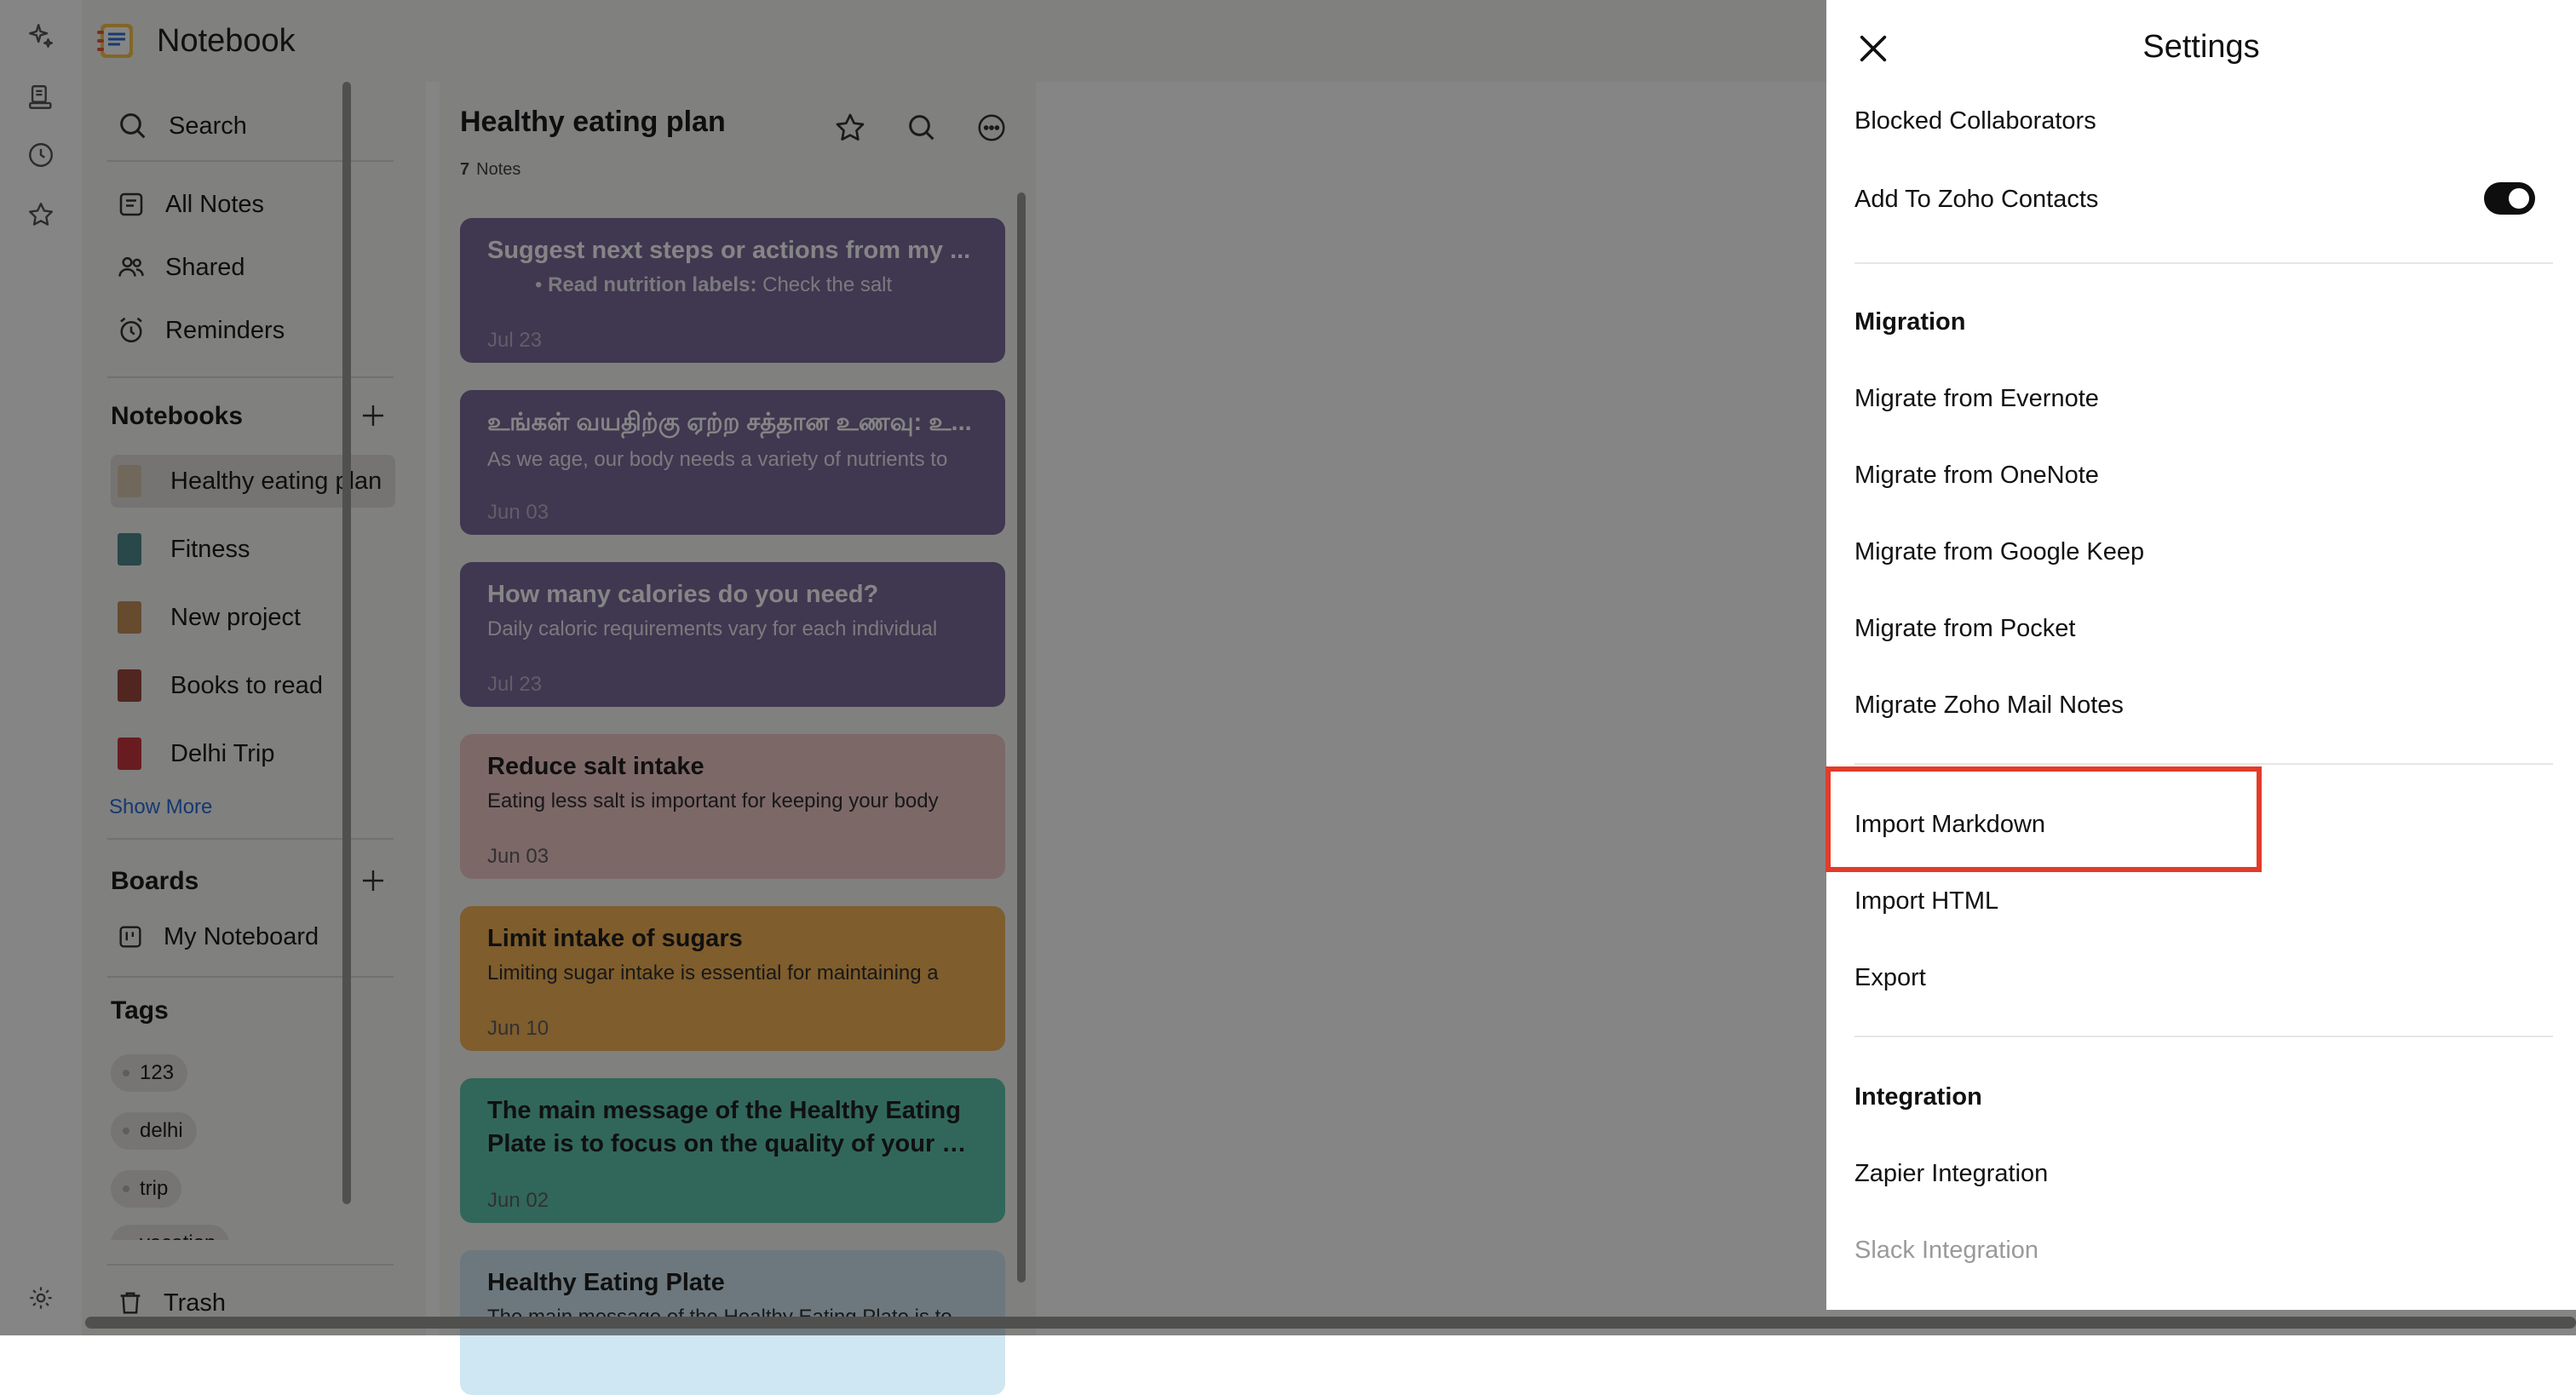  I want to click on integration-header: Integration, so click(1918, 1097).